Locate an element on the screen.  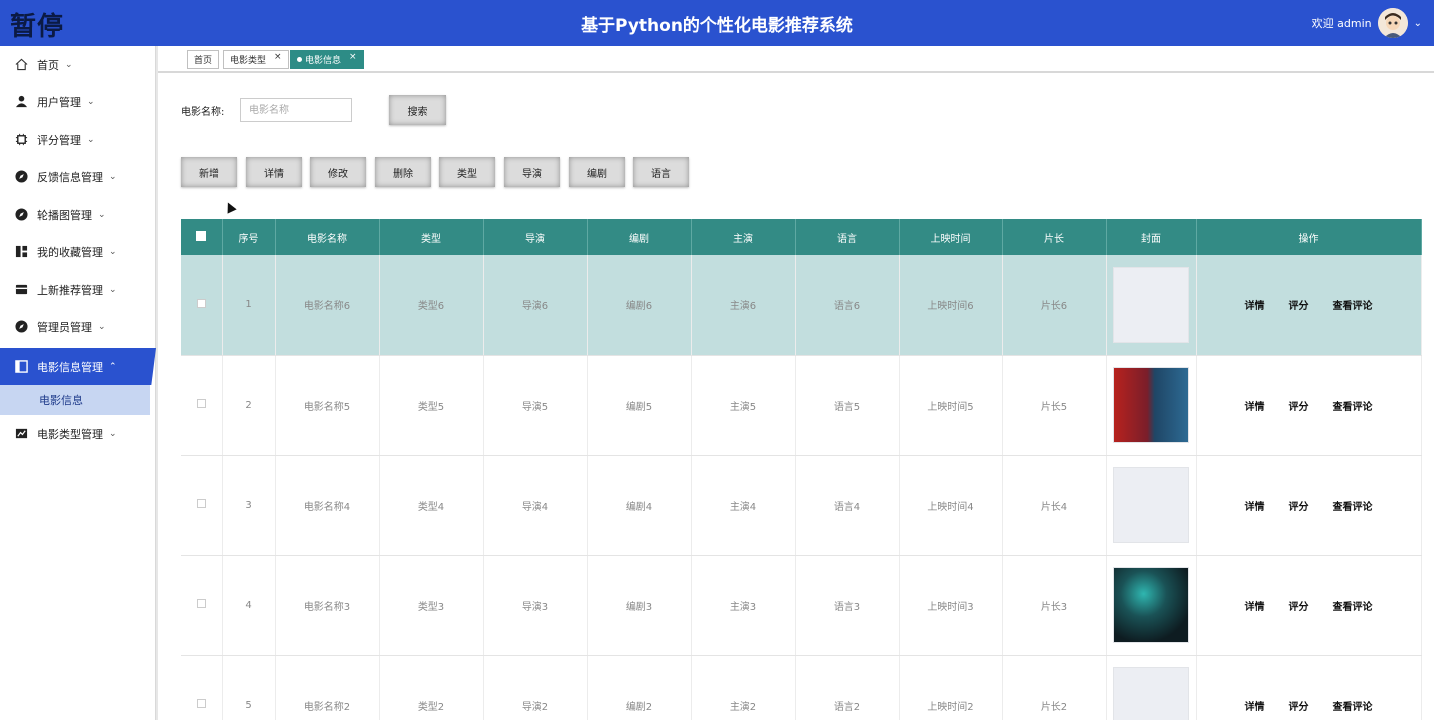
sidebar-item-new-recommend: 上新推荐管理 ⌄ is located at coordinates (78, 289).